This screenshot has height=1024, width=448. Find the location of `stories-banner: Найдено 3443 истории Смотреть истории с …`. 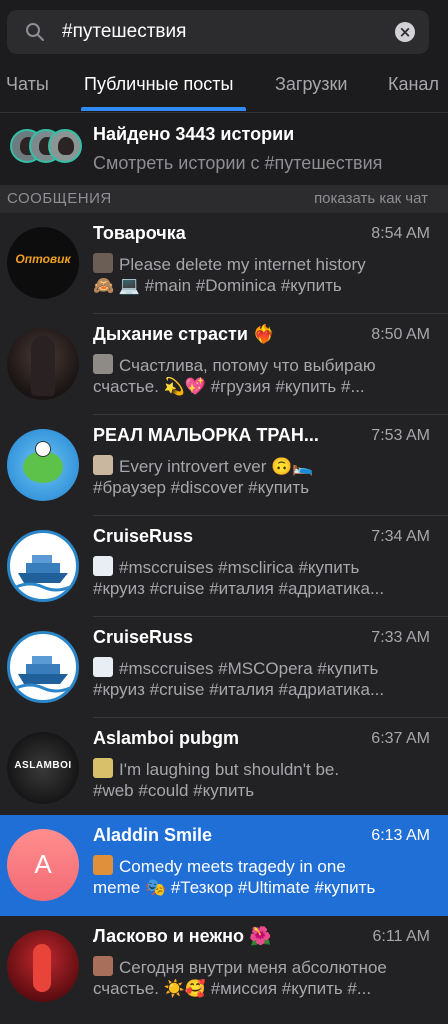

stories-banner: Найдено 3443 истории Смотреть истории с … is located at coordinates (224, 149).